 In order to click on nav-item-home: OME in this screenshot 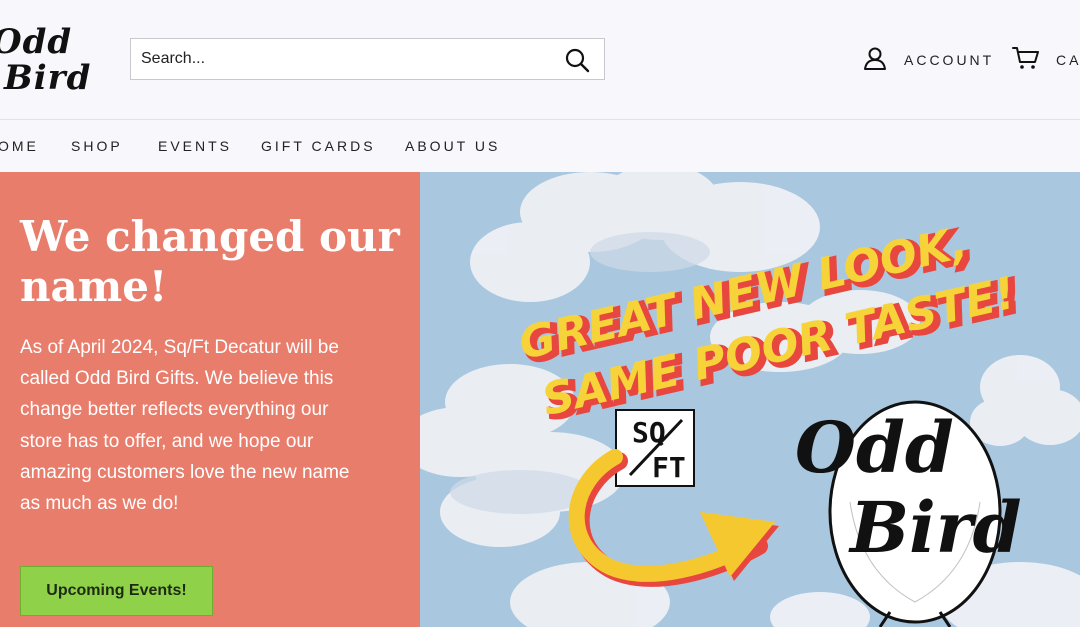, I will do `click(19, 146)`.